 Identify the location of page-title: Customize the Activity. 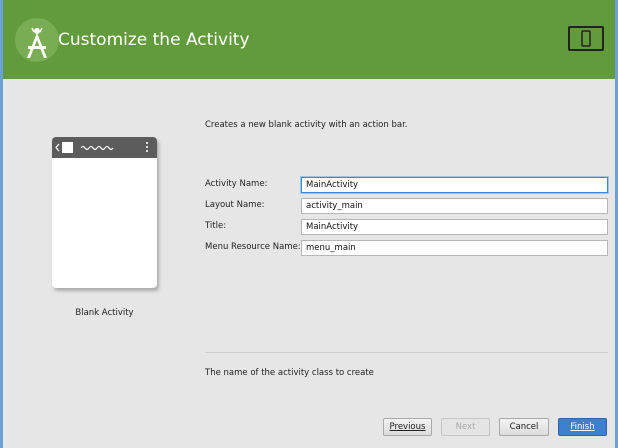
(154, 40).